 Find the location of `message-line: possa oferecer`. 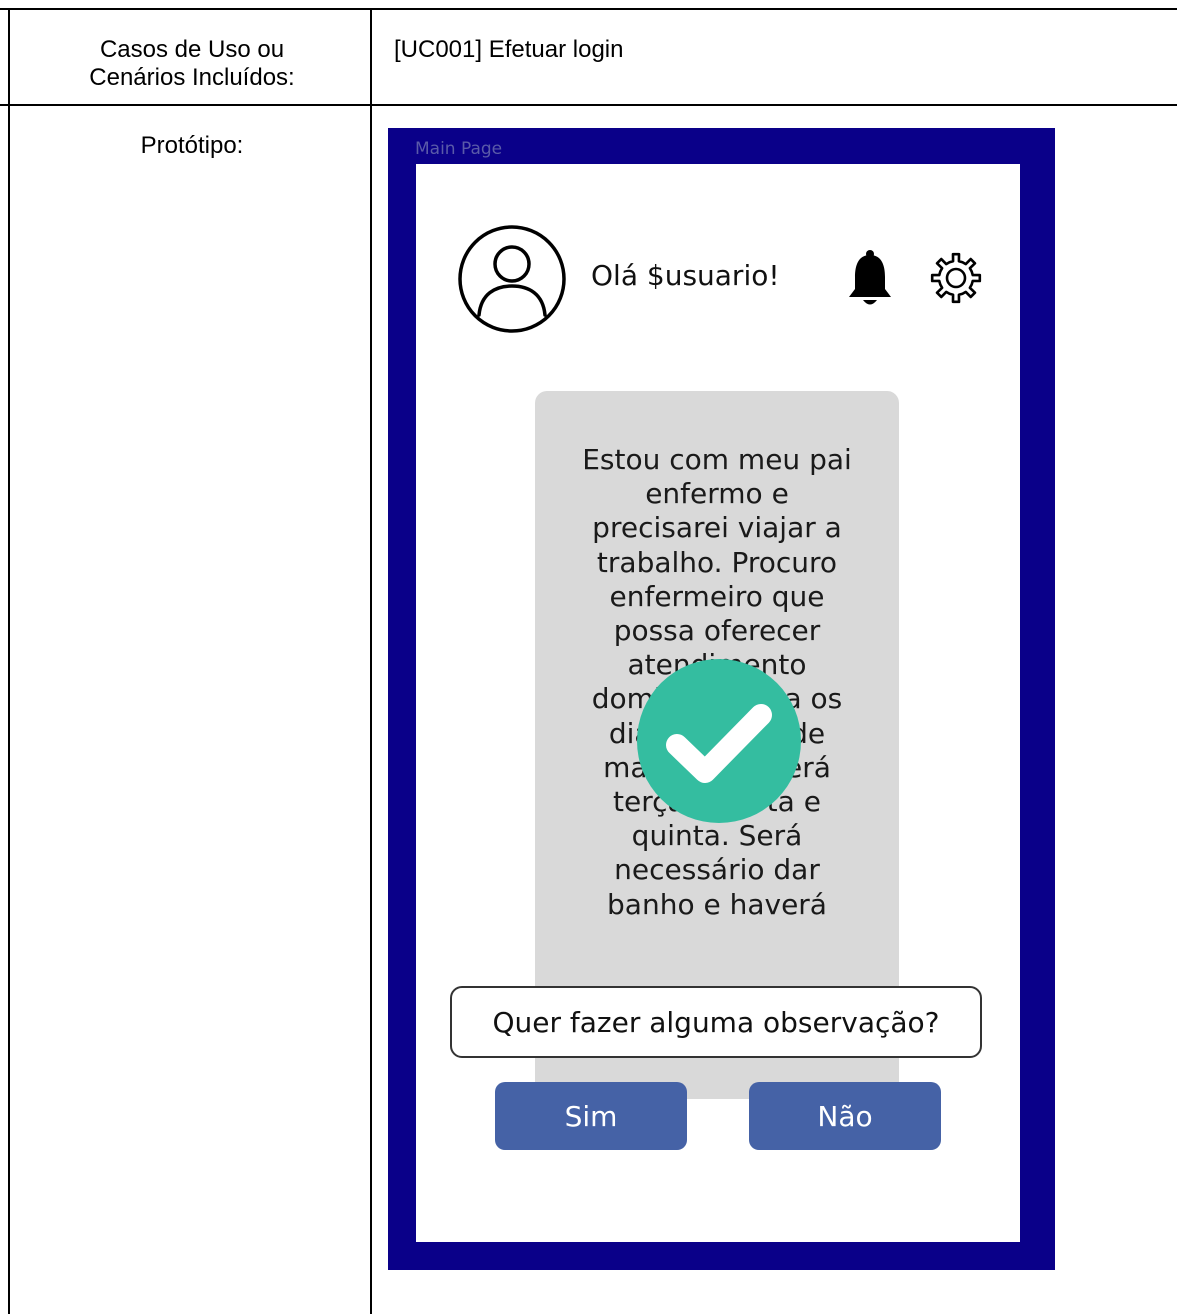

message-line: possa oferecer is located at coordinates (717, 631).